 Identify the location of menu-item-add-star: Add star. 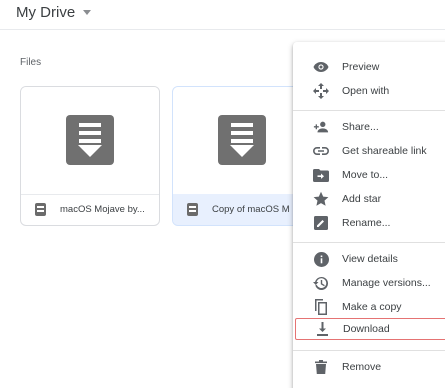
(369, 199).